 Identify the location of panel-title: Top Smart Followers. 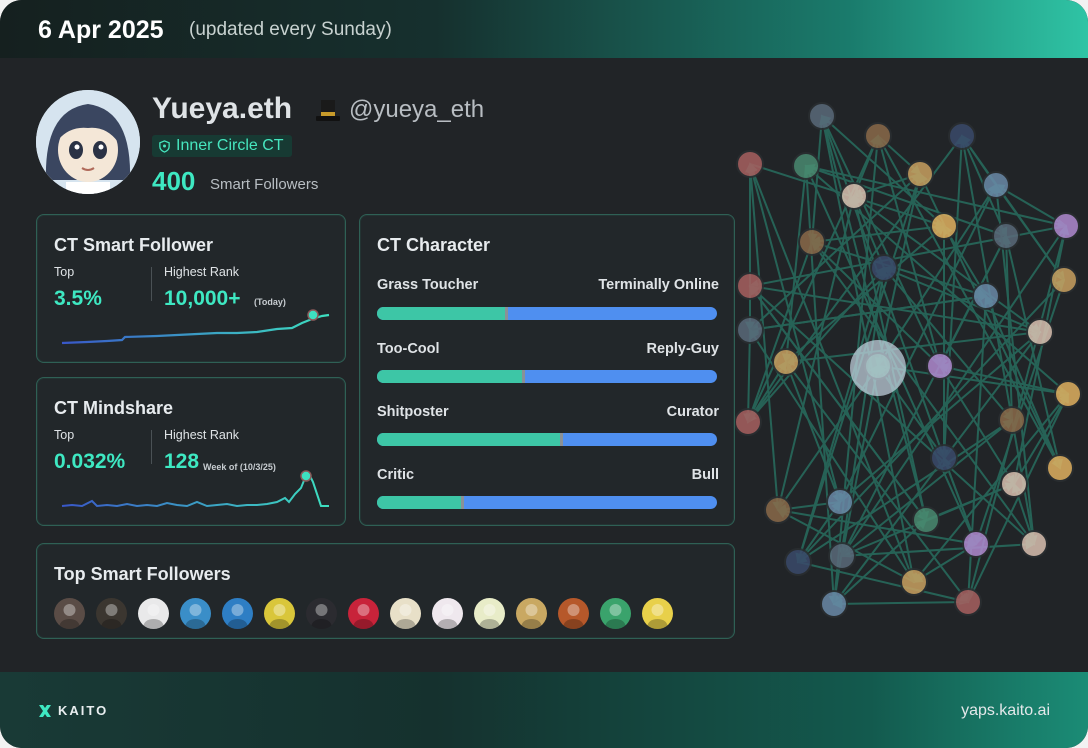
(142, 574).